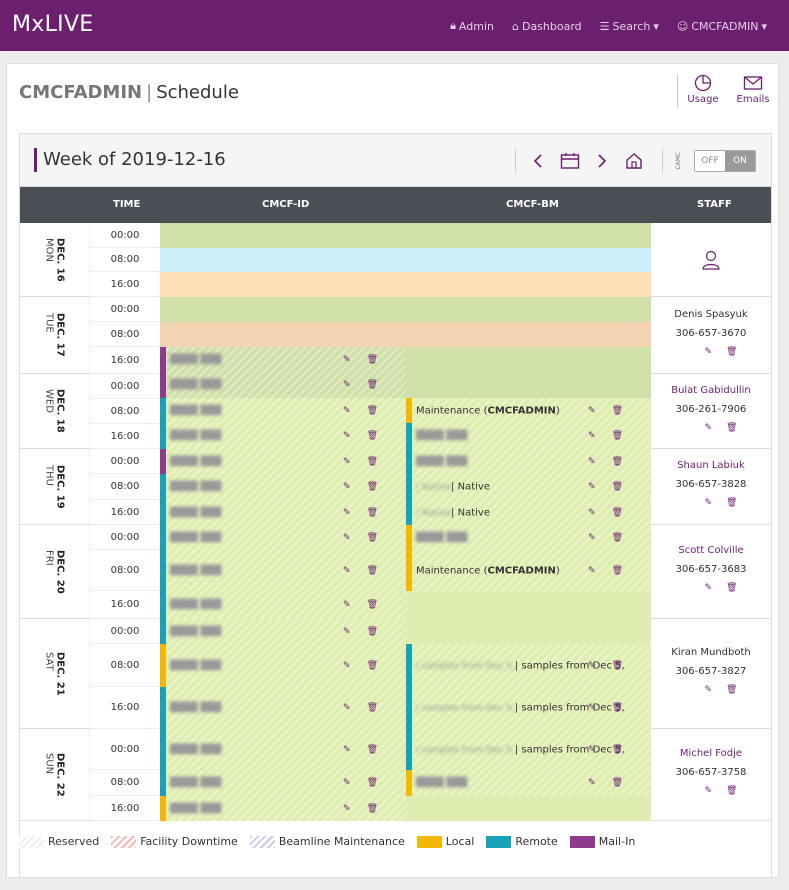  I want to click on nav-search: ☰ Search ▾, so click(629, 26).